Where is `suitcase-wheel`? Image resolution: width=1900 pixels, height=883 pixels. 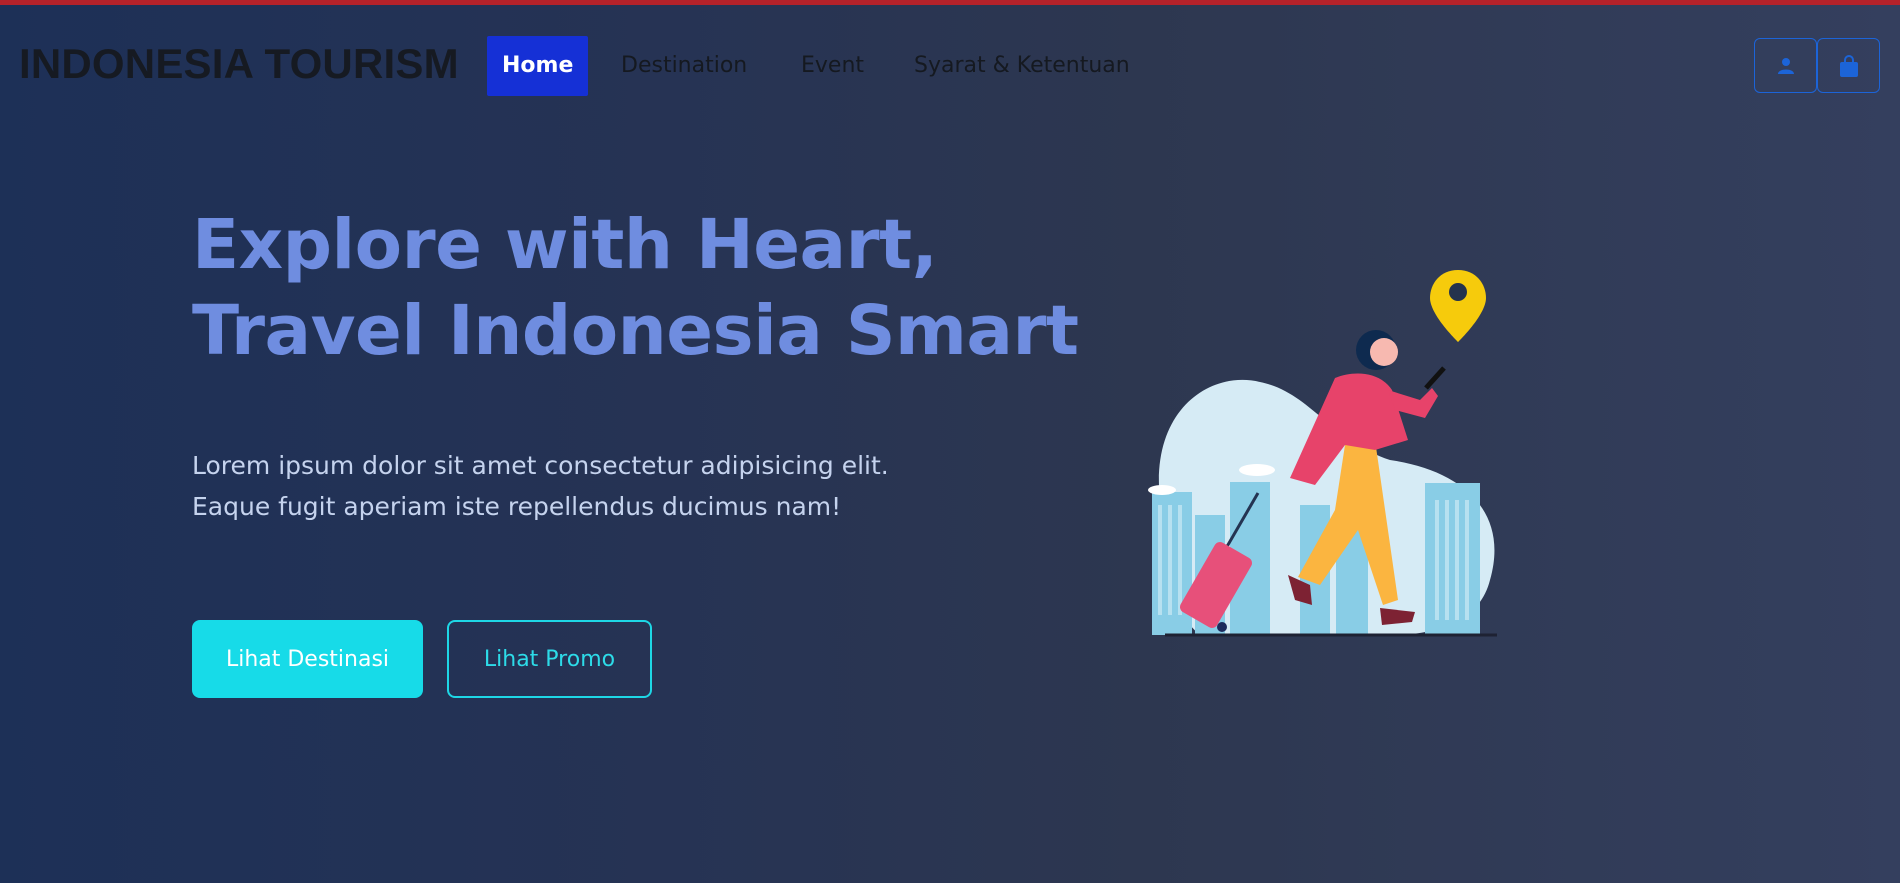 suitcase-wheel is located at coordinates (1222, 627).